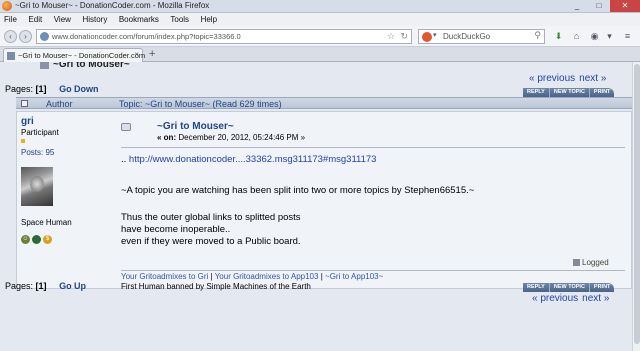 The height and width of the screenshot is (351, 640). What do you see at coordinates (44, 65) in the screenshot?
I see `topic-icon` at bounding box center [44, 65].